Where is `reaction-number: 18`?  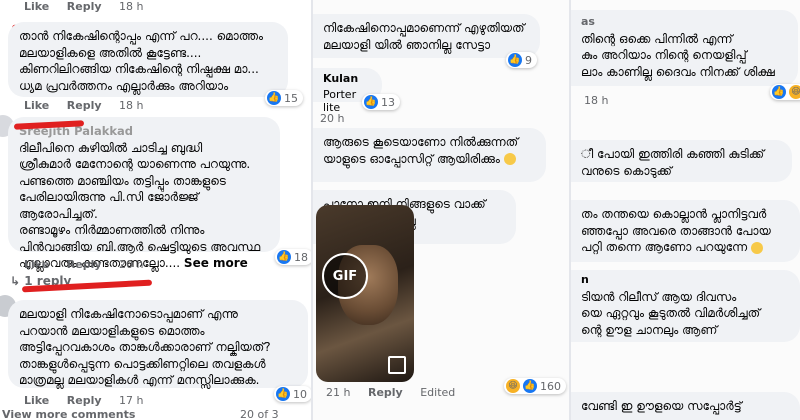
reaction-number: 18 is located at coordinates (301, 257).